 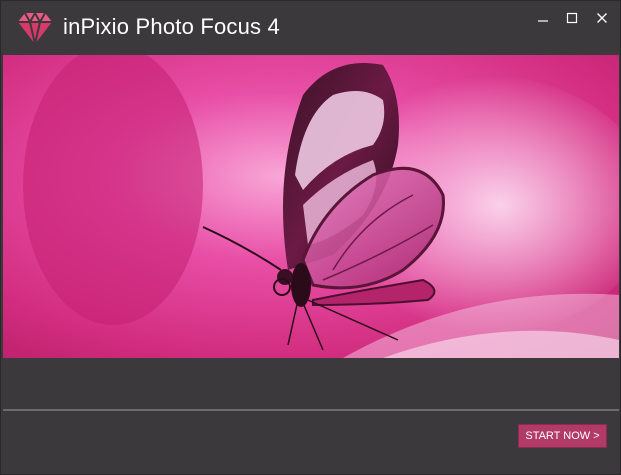 I want to click on close-button, so click(x=602, y=18).